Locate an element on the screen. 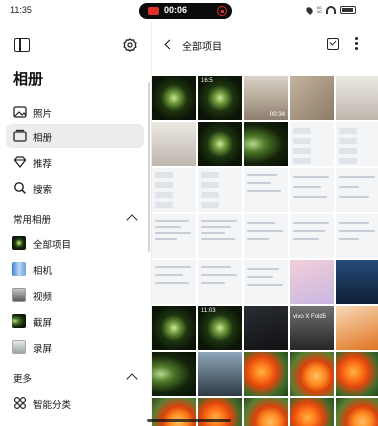 This screenshot has width=378, height=426. album-camera: 相机 is located at coordinates (75, 269).